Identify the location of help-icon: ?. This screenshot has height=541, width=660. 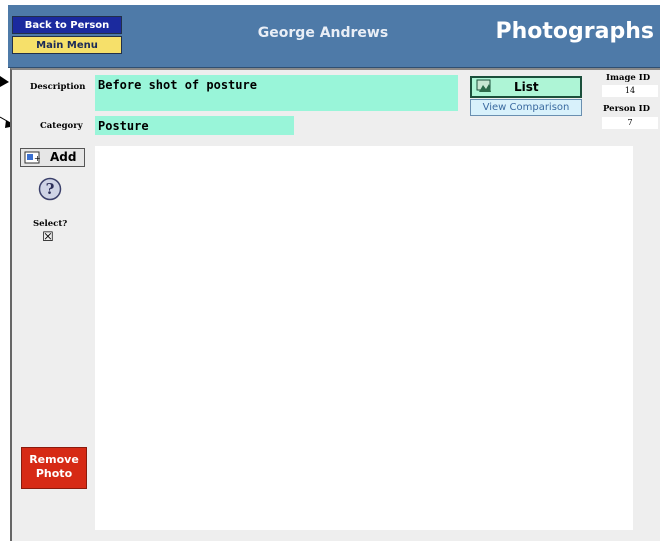
(50, 189).